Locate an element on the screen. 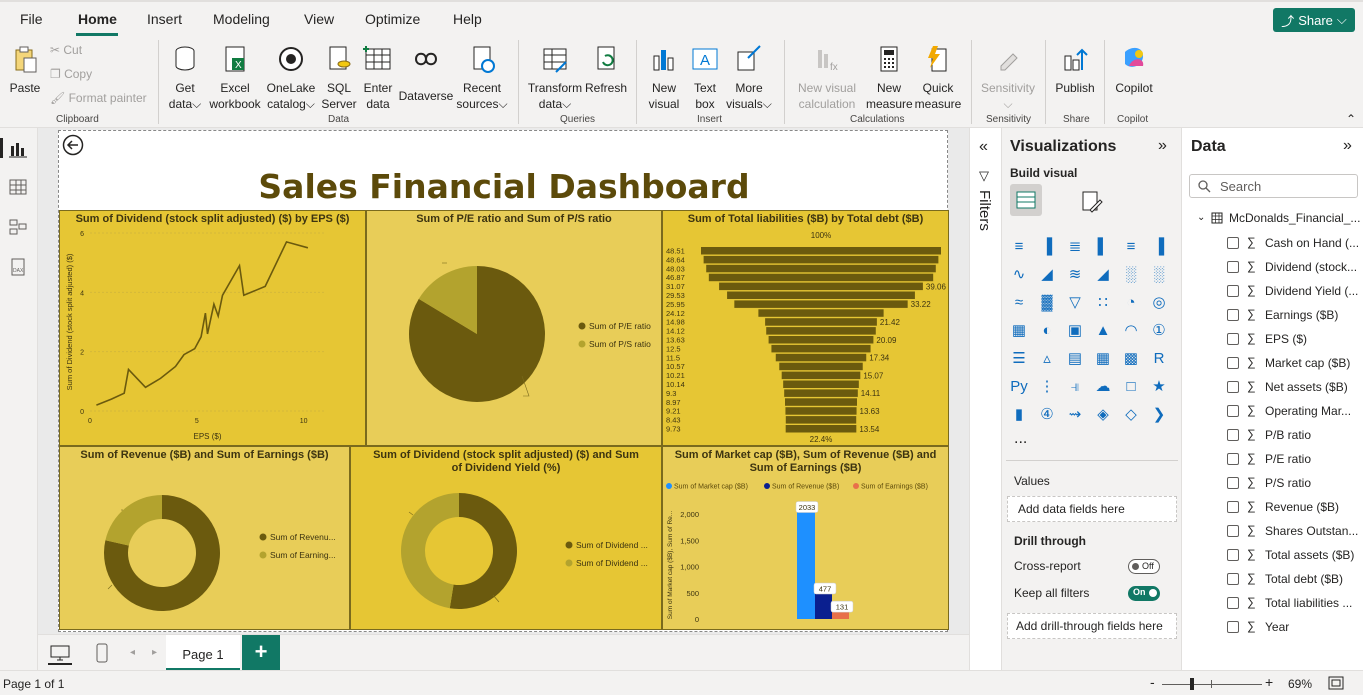 Image resolution: width=1363 pixels, height=695 pixels. enter-data-button: Enter data is located at coordinates (378, 78).